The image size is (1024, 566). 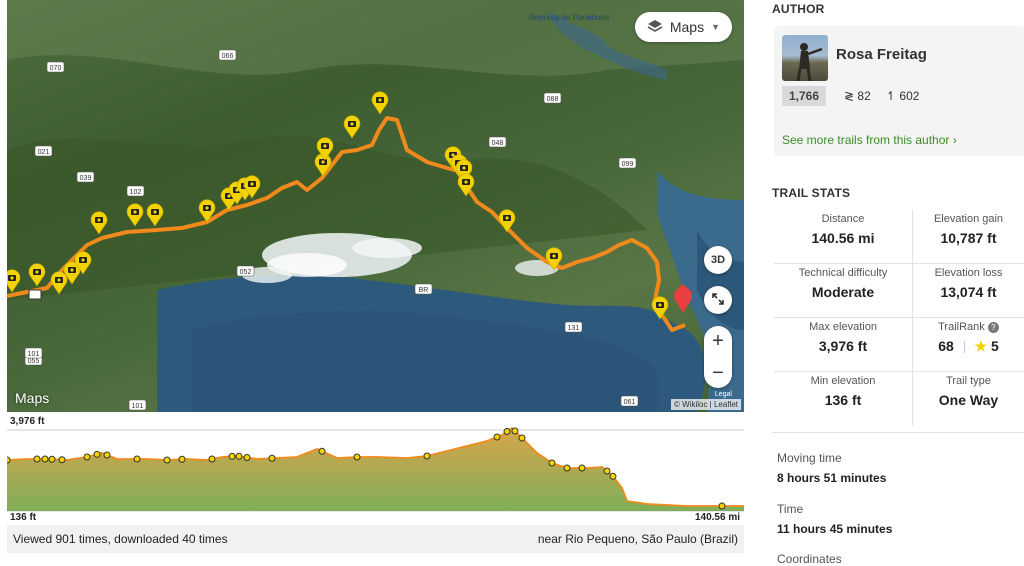 What do you see at coordinates (968, 344) in the screenshot?
I see `stat-trailrank: TrailRank ? 68 ★ 5` at bounding box center [968, 344].